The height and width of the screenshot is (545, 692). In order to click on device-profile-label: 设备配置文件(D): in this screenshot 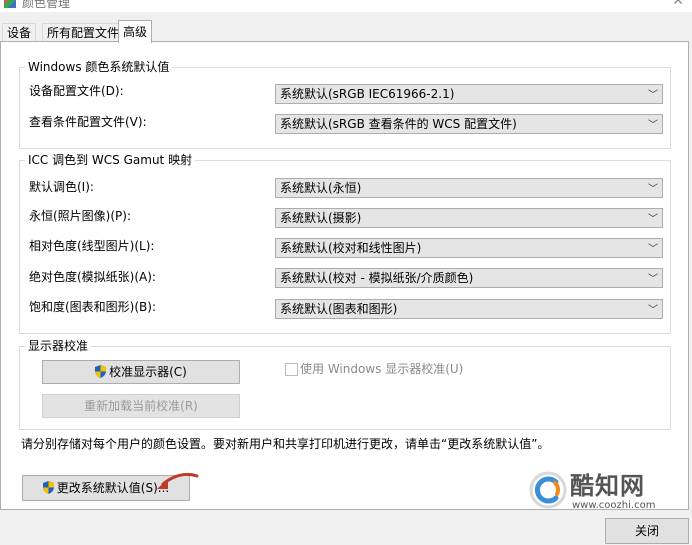, I will do `click(76, 91)`.